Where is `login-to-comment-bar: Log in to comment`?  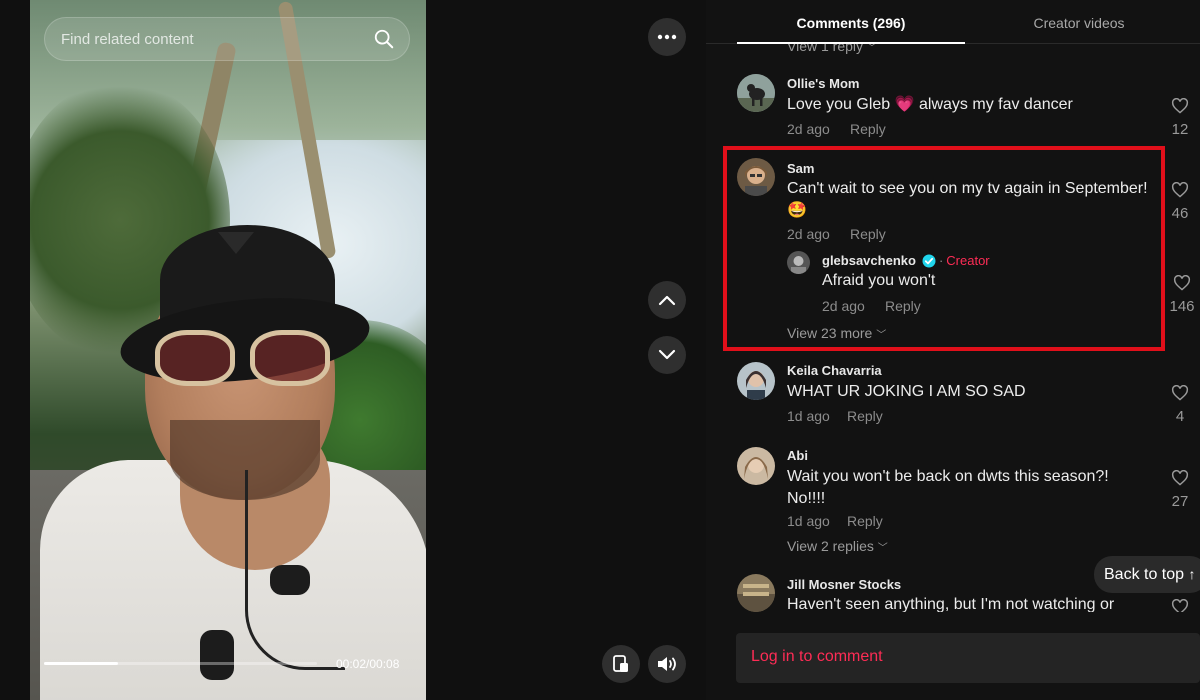 login-to-comment-bar: Log in to comment is located at coordinates (968, 658).